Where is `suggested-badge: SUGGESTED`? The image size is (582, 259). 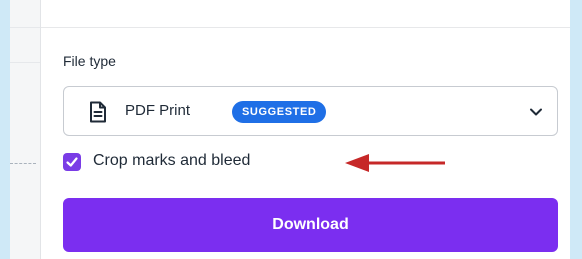
suggested-badge: SUGGESTED is located at coordinates (279, 112).